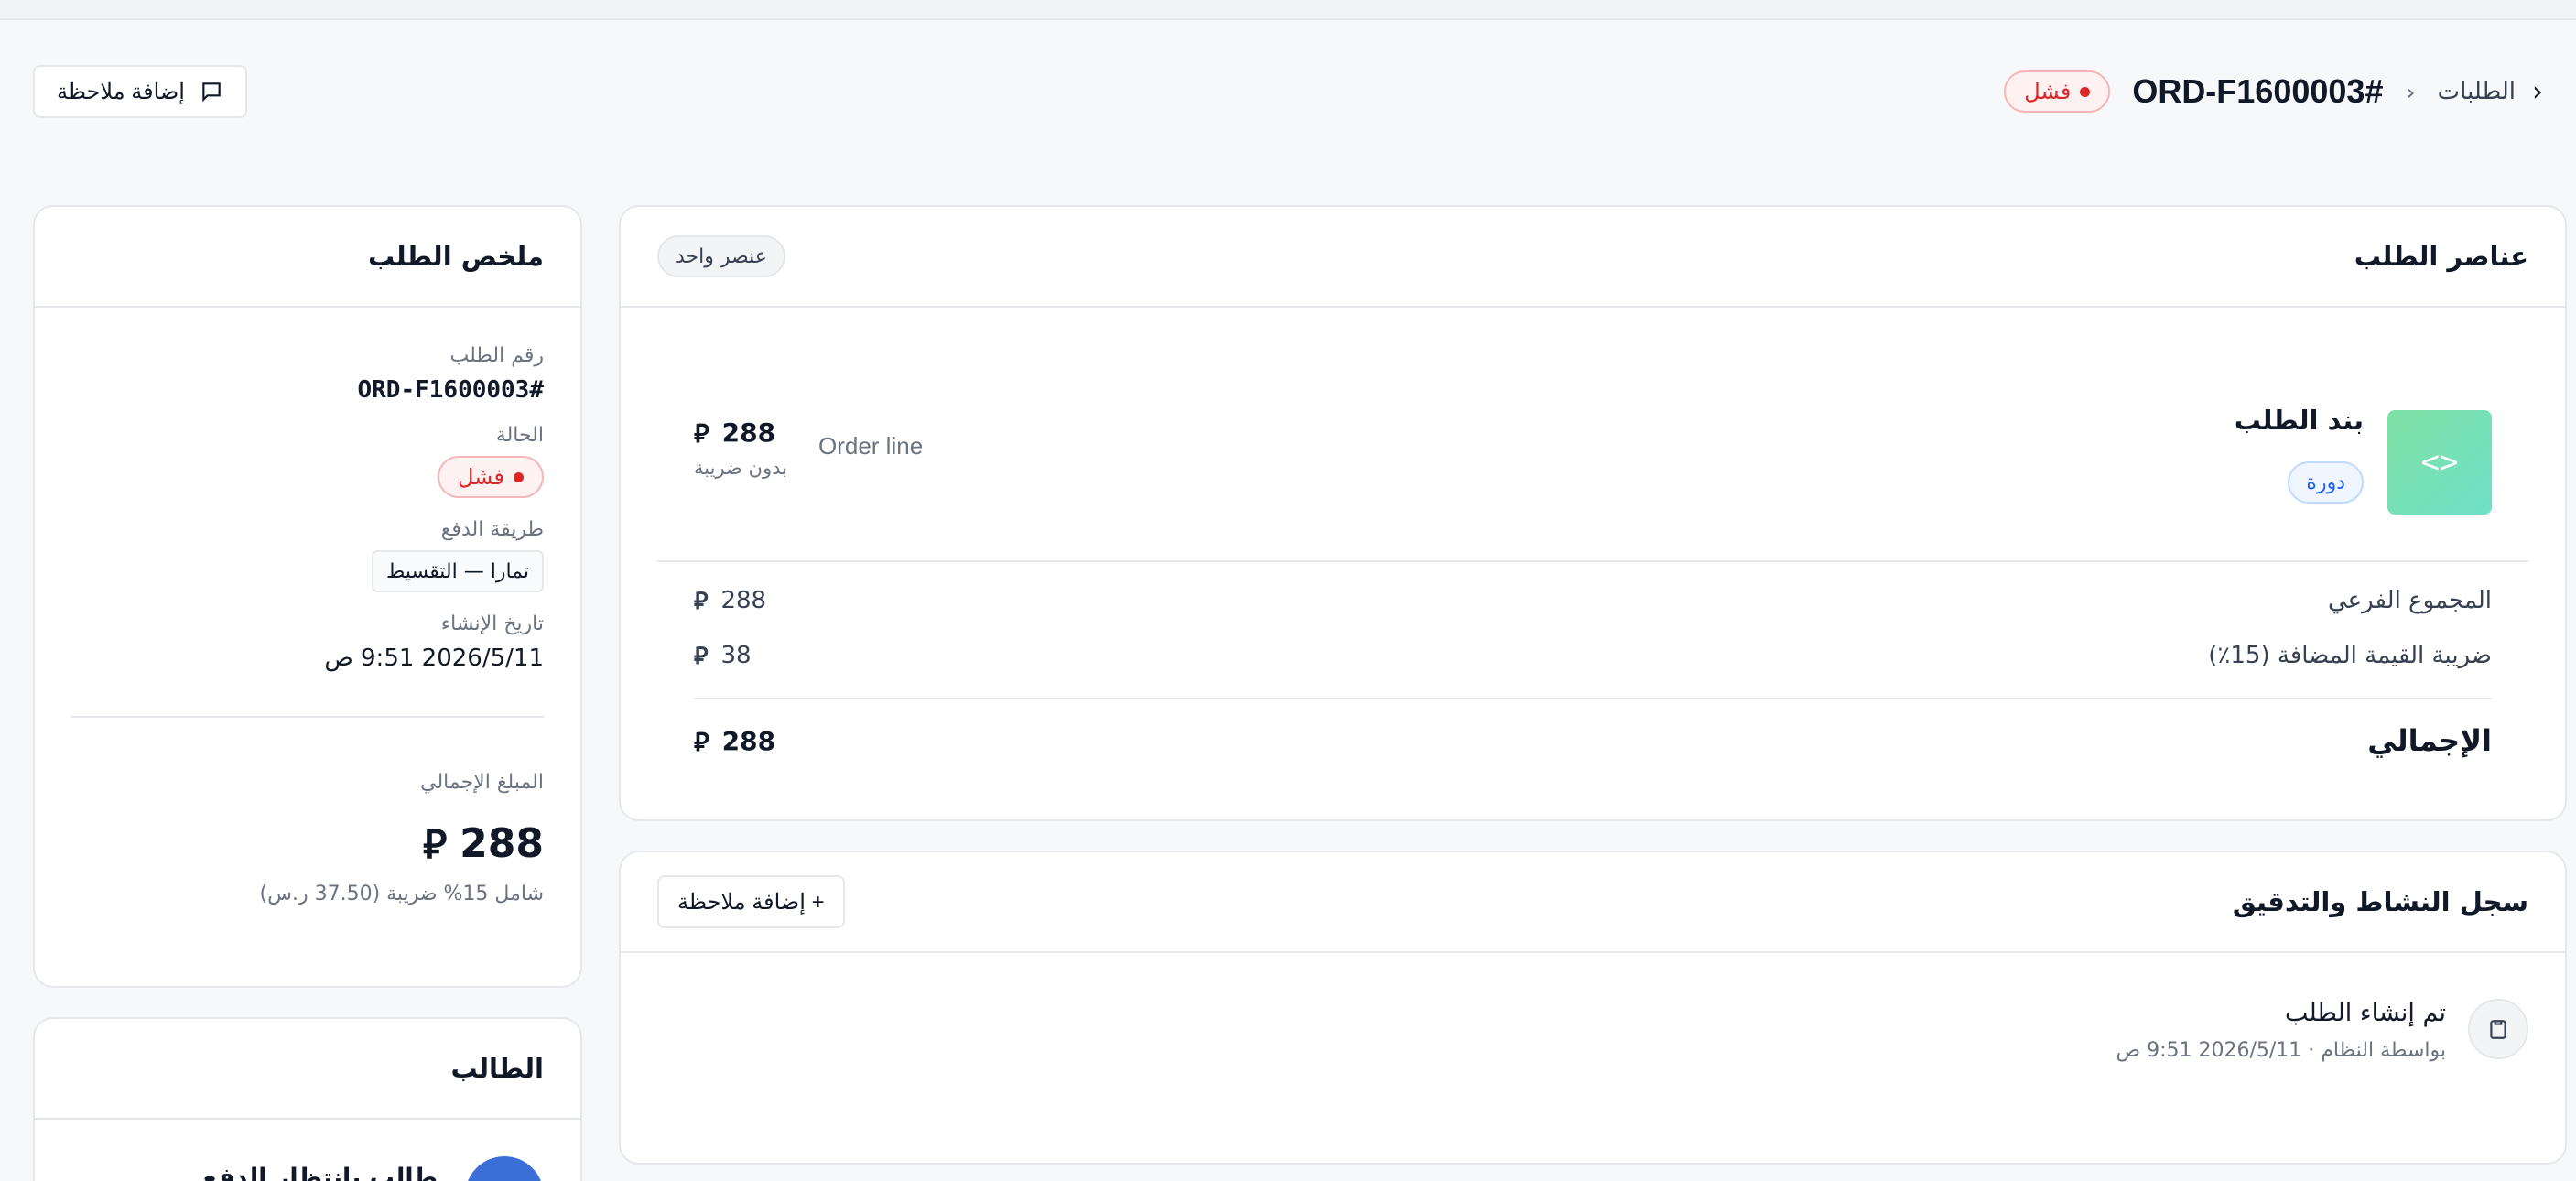 This screenshot has width=2576, height=1181. Describe the element at coordinates (456, 256) in the screenshot. I see `order-summary-title: ملخص الطلب` at that location.